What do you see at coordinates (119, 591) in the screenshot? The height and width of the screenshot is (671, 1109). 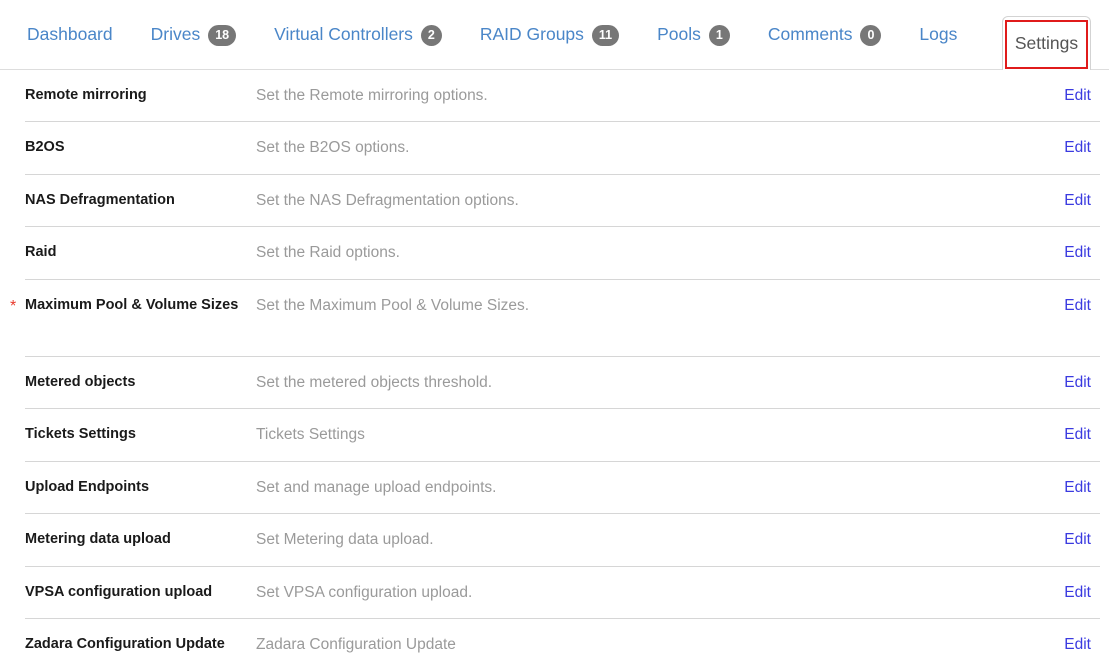 I see `setting-name: VPSA configuration upload` at bounding box center [119, 591].